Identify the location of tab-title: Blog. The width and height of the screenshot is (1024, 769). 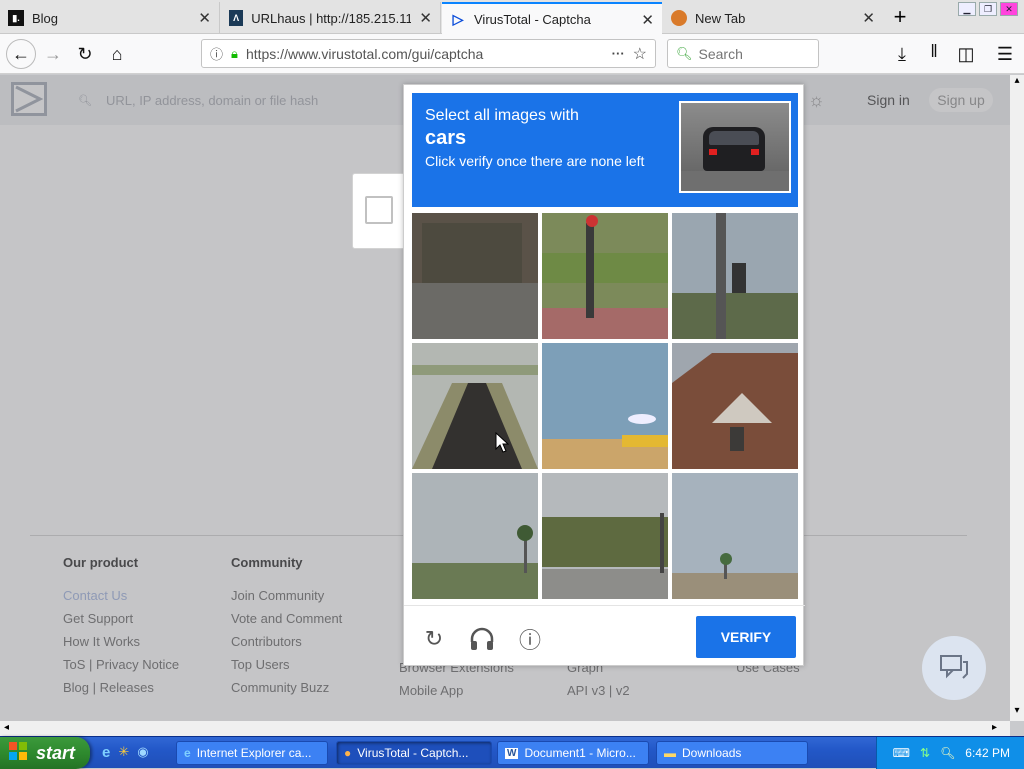
(45, 18).